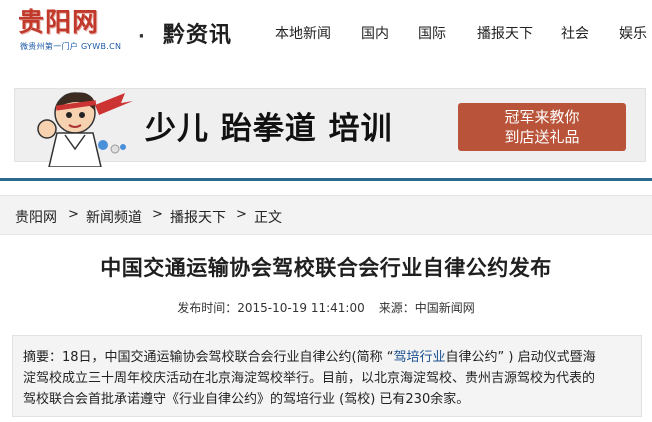 The width and height of the screenshot is (652, 422). Describe the element at coordinates (246, 399) in the screenshot. I see `summary-line-3: 驾校联合会首批承诺遵守《行业自律公约》的驾培行业 (驾校) 已有230余家。` at that location.